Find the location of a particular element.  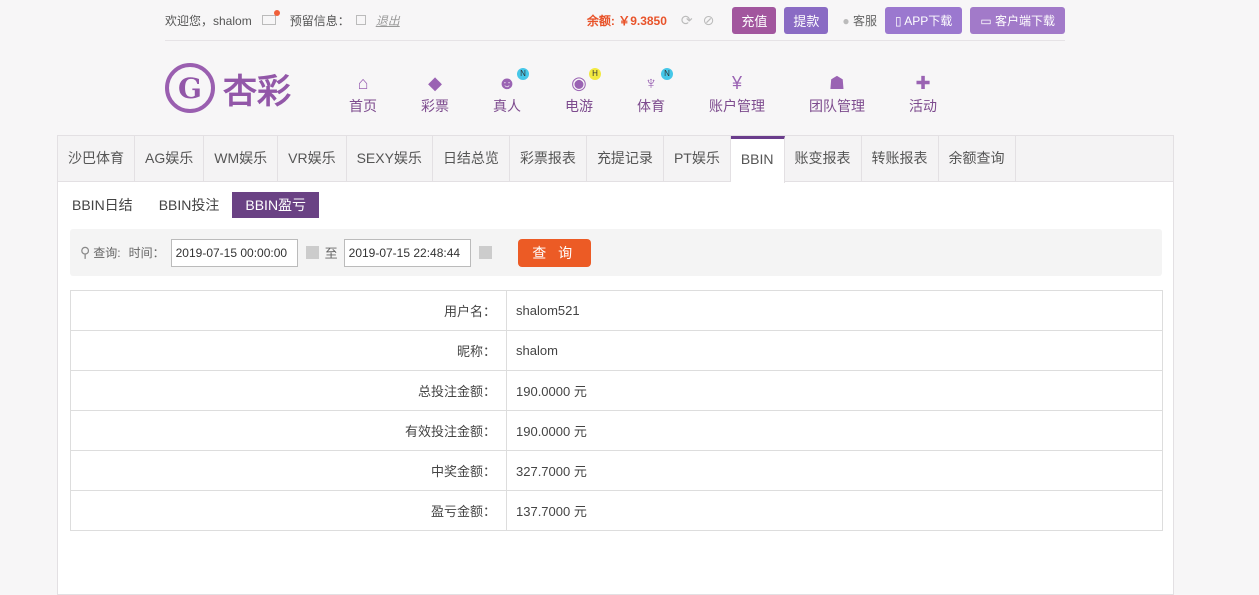

tab-bbin: BBIN is located at coordinates (757, 159).